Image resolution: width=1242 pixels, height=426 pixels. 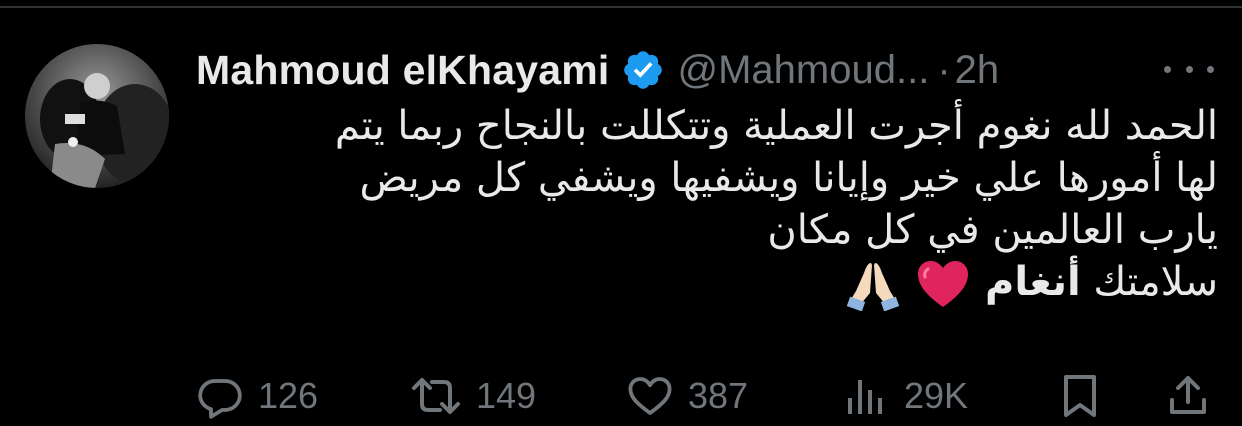 I want to click on display-name: Mahmoud elKhayami, so click(x=402, y=70).